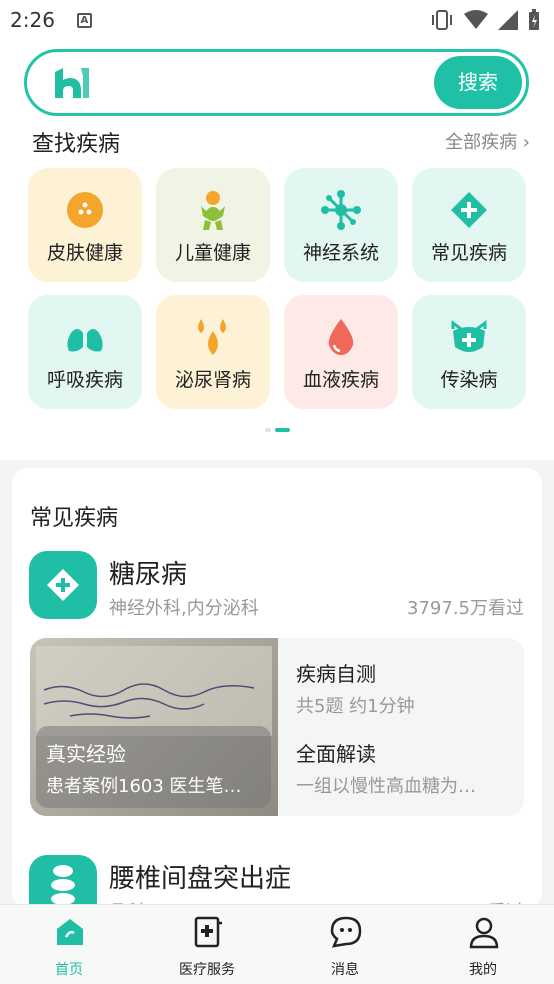  I want to click on category-skin: 皮肤健康, so click(85, 225).